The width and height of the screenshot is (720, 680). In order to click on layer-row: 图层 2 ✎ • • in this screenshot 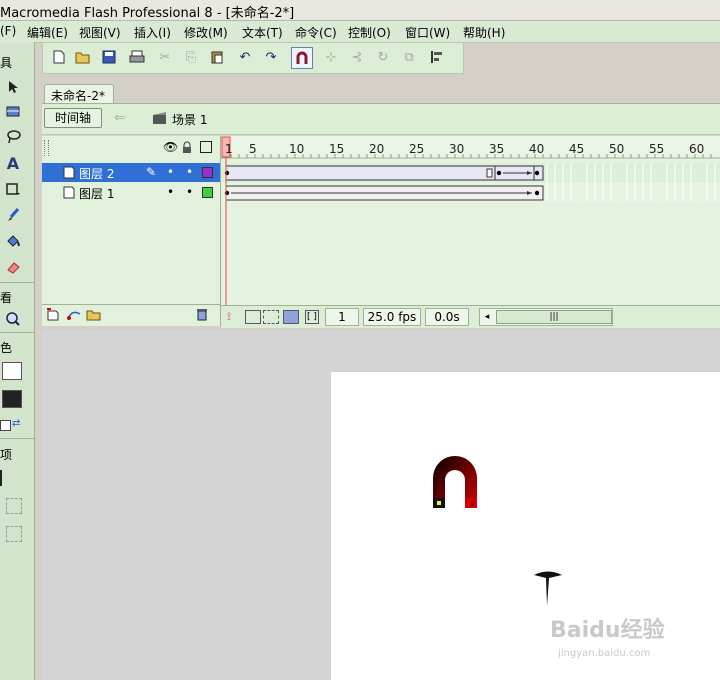, I will do `click(131, 172)`.